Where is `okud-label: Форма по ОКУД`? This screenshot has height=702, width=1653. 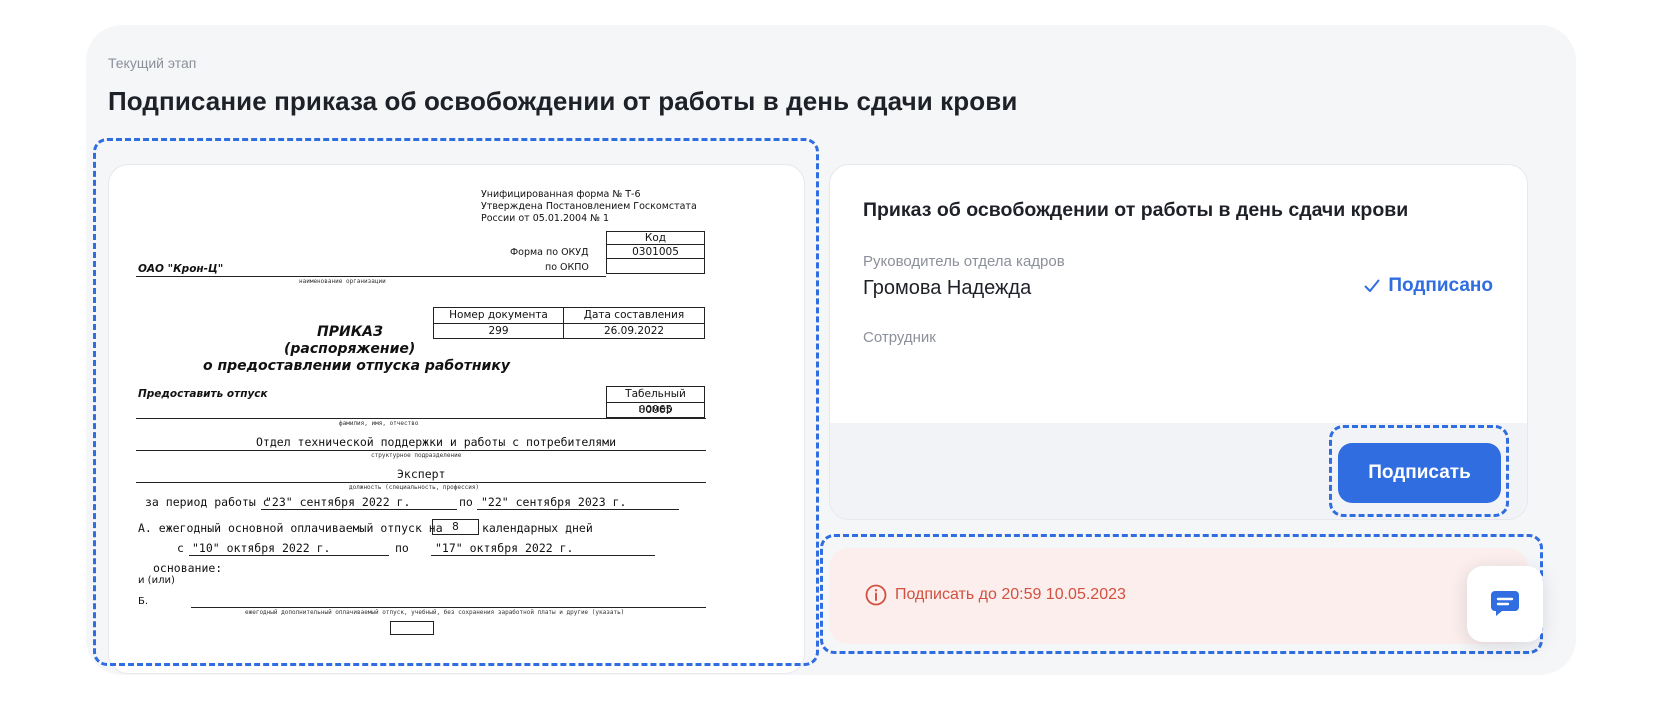
okud-label: Форма по ОКУД is located at coordinates (549, 252).